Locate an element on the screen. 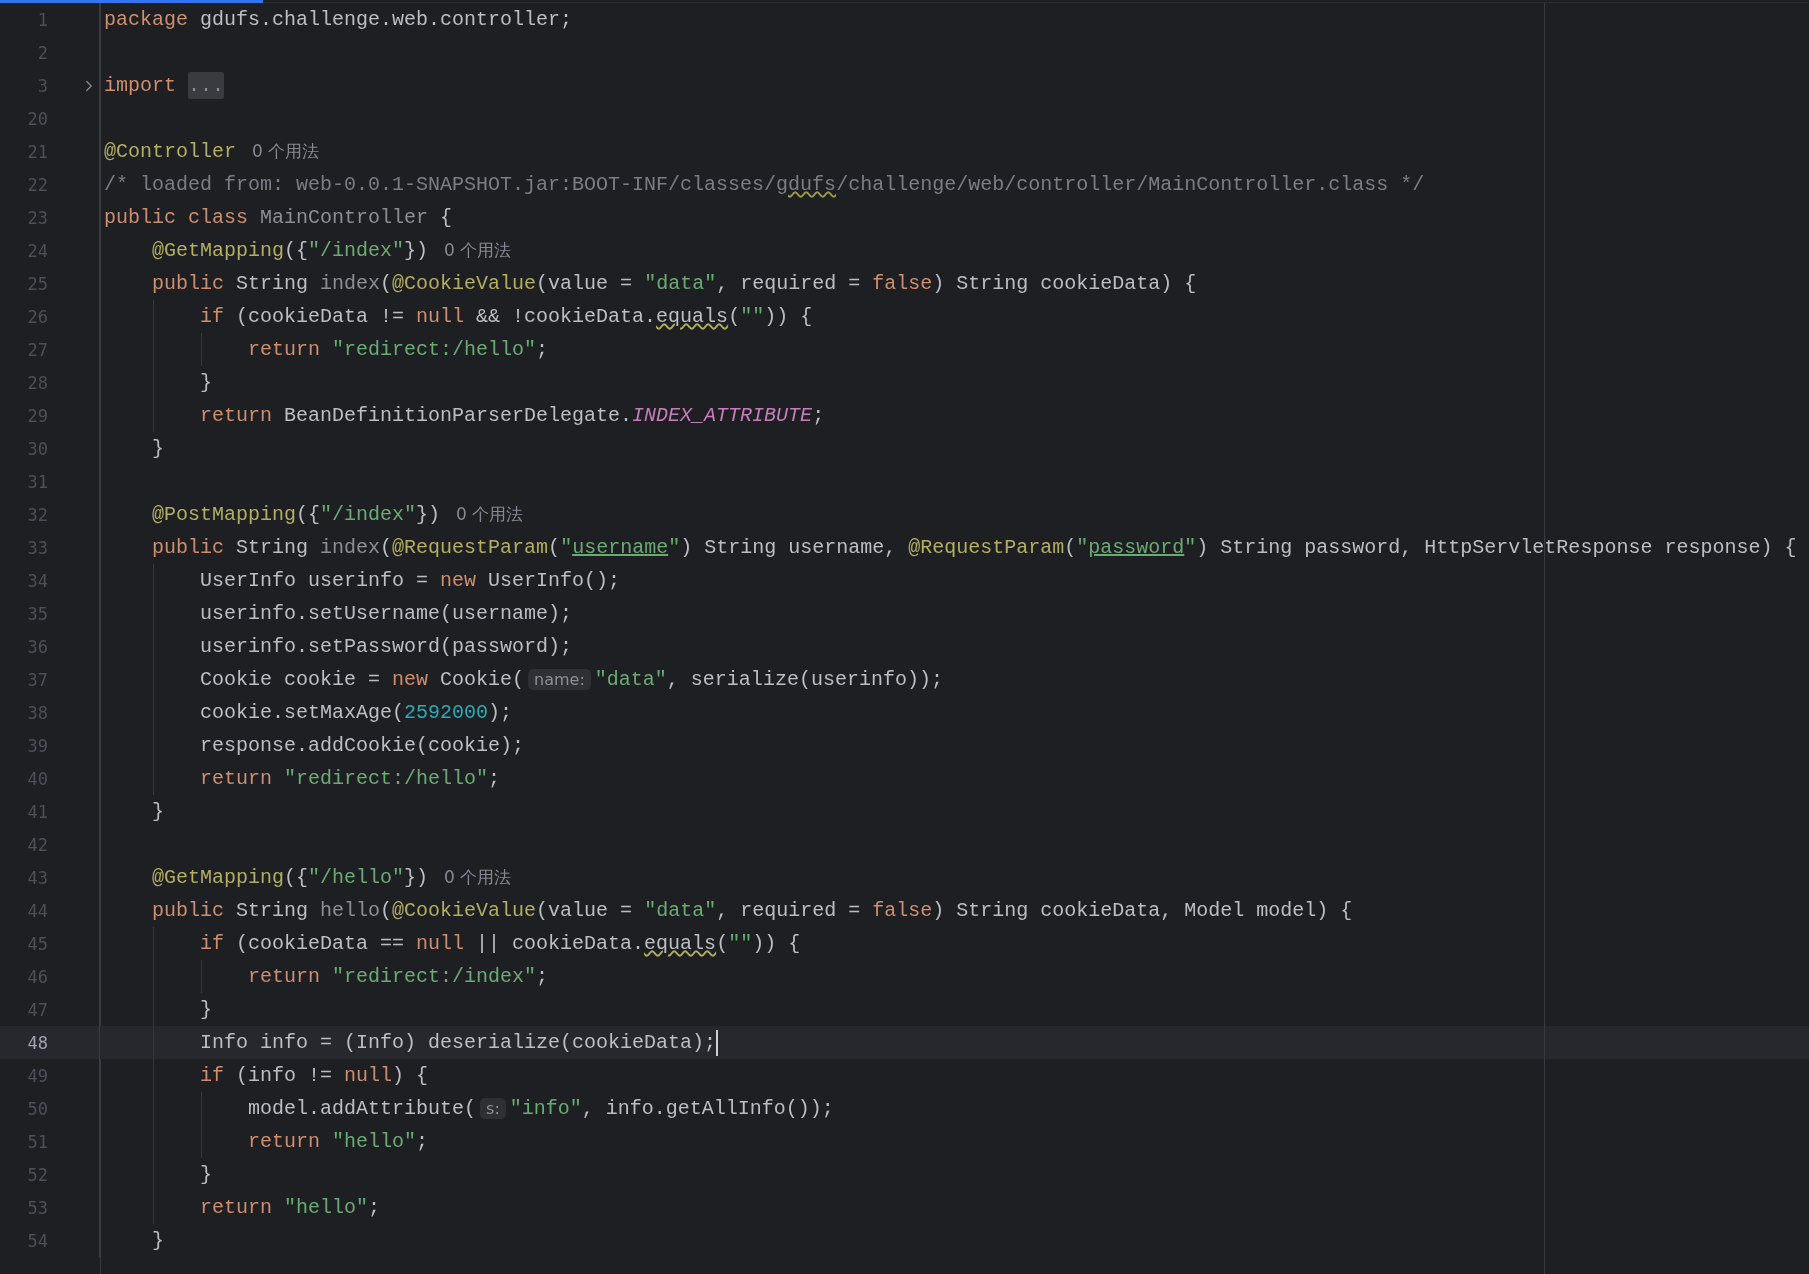 The width and height of the screenshot is (1809, 1274). code-text: return BeanDefinitionParserDelegate.INDEX_ATTRIBUTE; is located at coordinates (512, 415).